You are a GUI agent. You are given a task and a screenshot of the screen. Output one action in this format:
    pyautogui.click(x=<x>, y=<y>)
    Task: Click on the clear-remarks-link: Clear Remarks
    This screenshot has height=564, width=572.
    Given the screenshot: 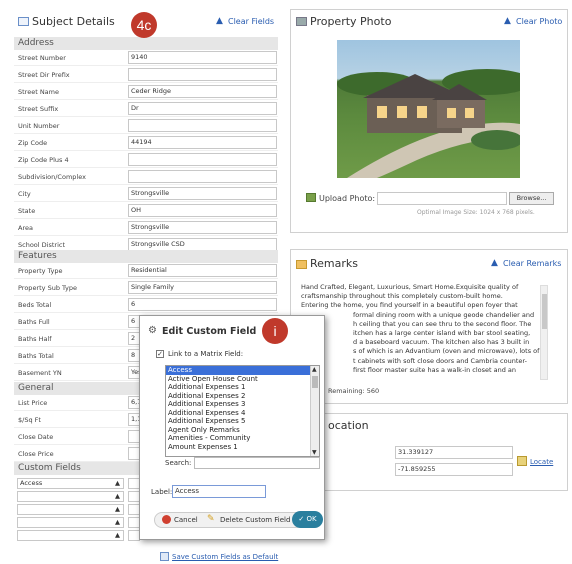 What is the action you would take?
    pyautogui.click(x=532, y=263)
    